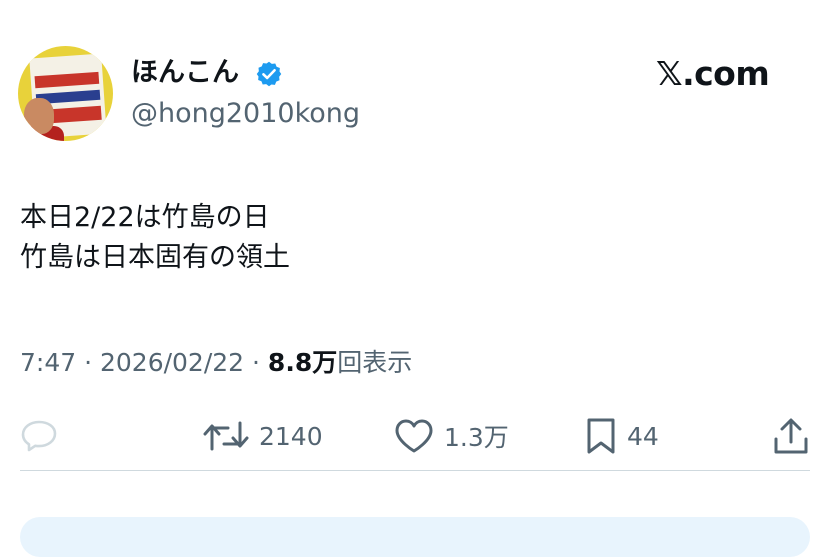  Describe the element at coordinates (643, 436) in the screenshot. I see `bookmark-count: 44` at that location.